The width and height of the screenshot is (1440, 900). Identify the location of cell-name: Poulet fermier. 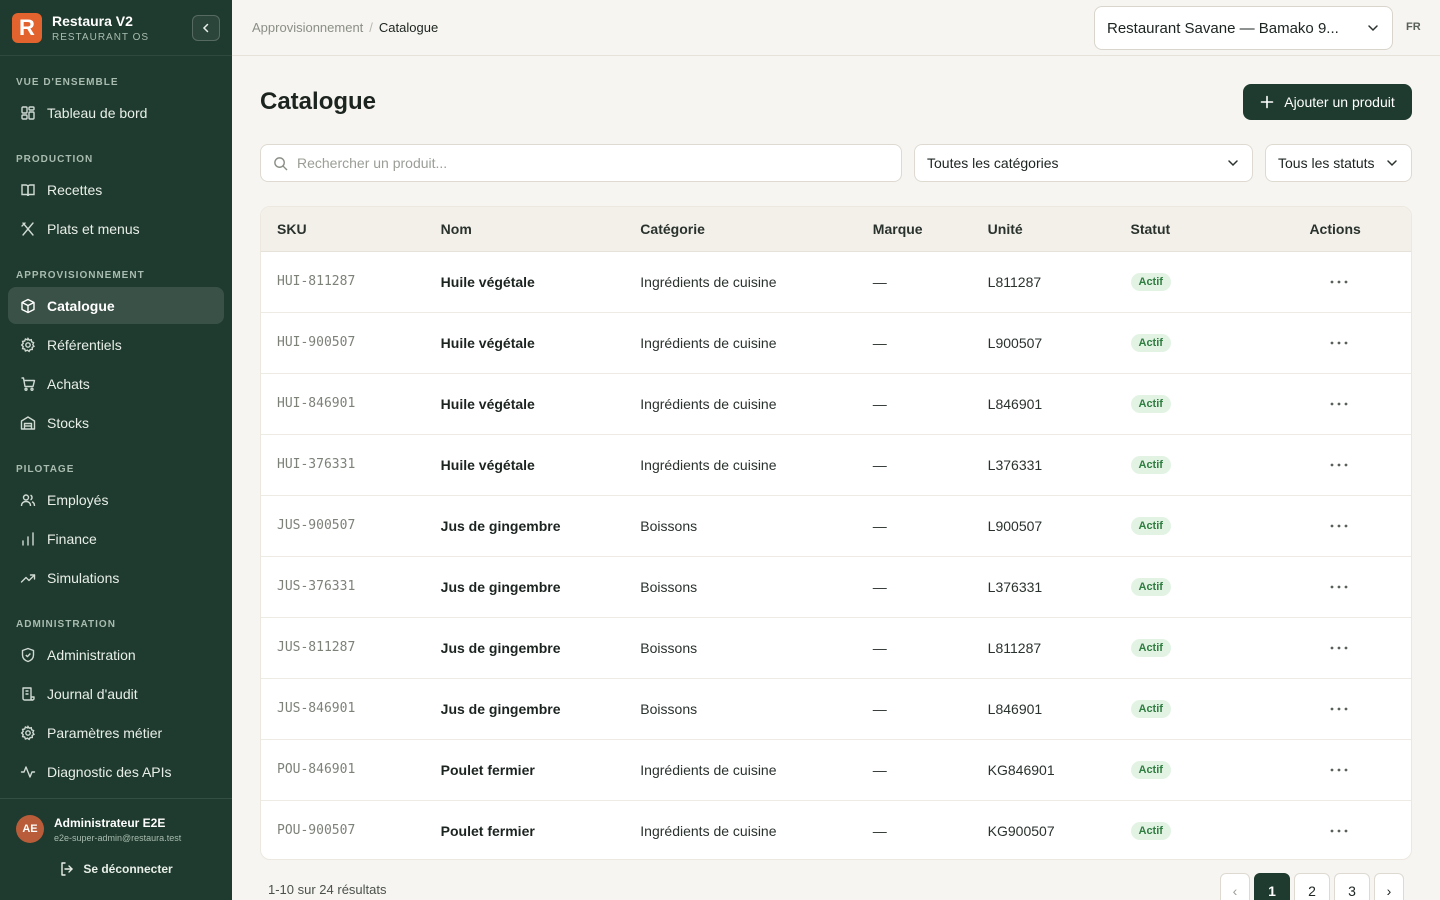
(487, 769).